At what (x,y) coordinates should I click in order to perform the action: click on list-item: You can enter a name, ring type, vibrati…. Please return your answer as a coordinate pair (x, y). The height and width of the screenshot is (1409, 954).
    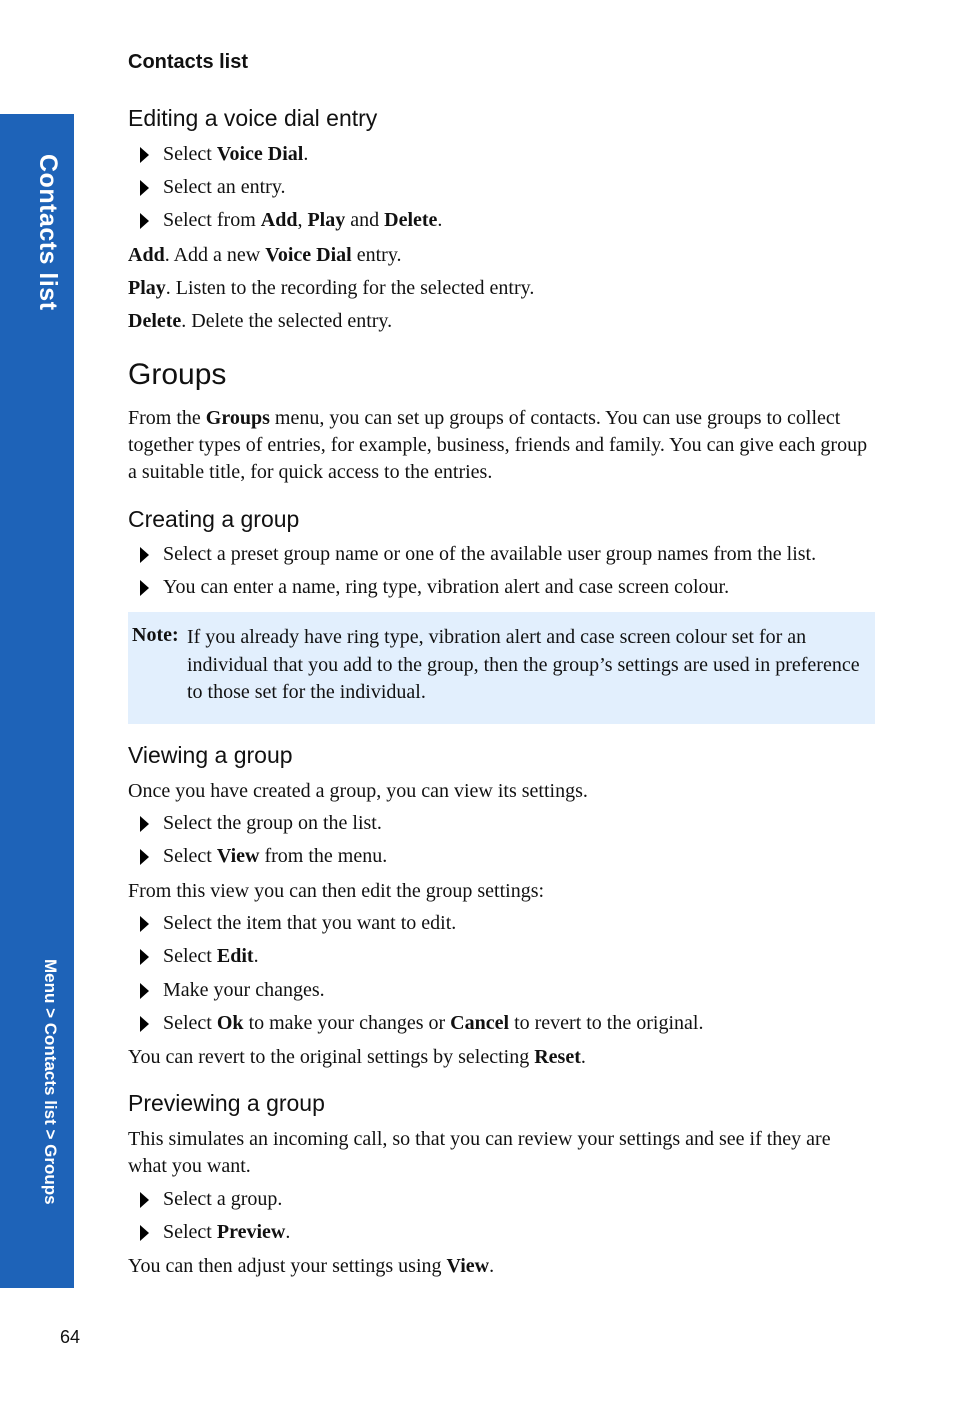
    Looking at the image, I should click on (498, 588).